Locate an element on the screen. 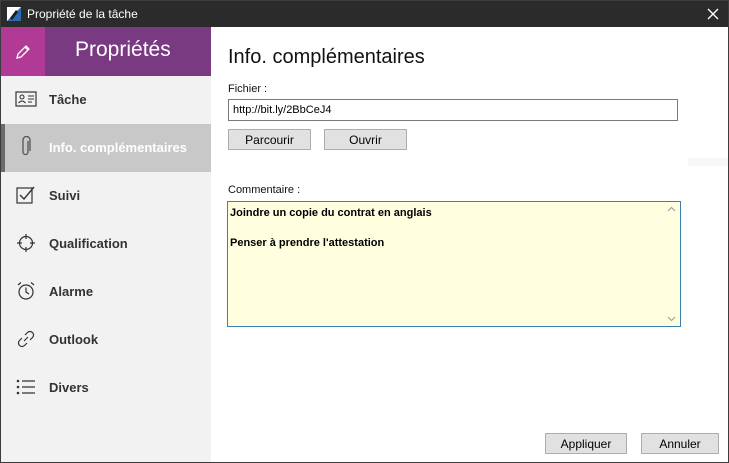 The height and width of the screenshot is (463, 729). page-title: Info. complémentaires is located at coordinates (326, 57).